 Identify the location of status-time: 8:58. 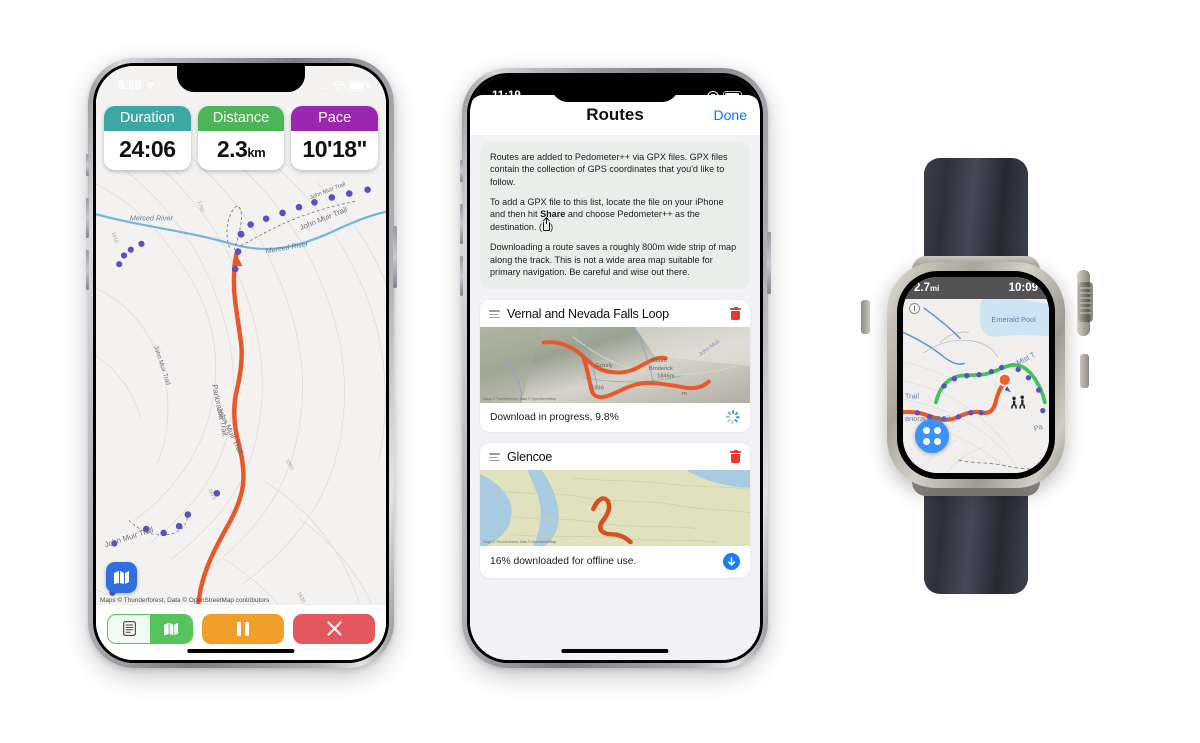
(130, 86).